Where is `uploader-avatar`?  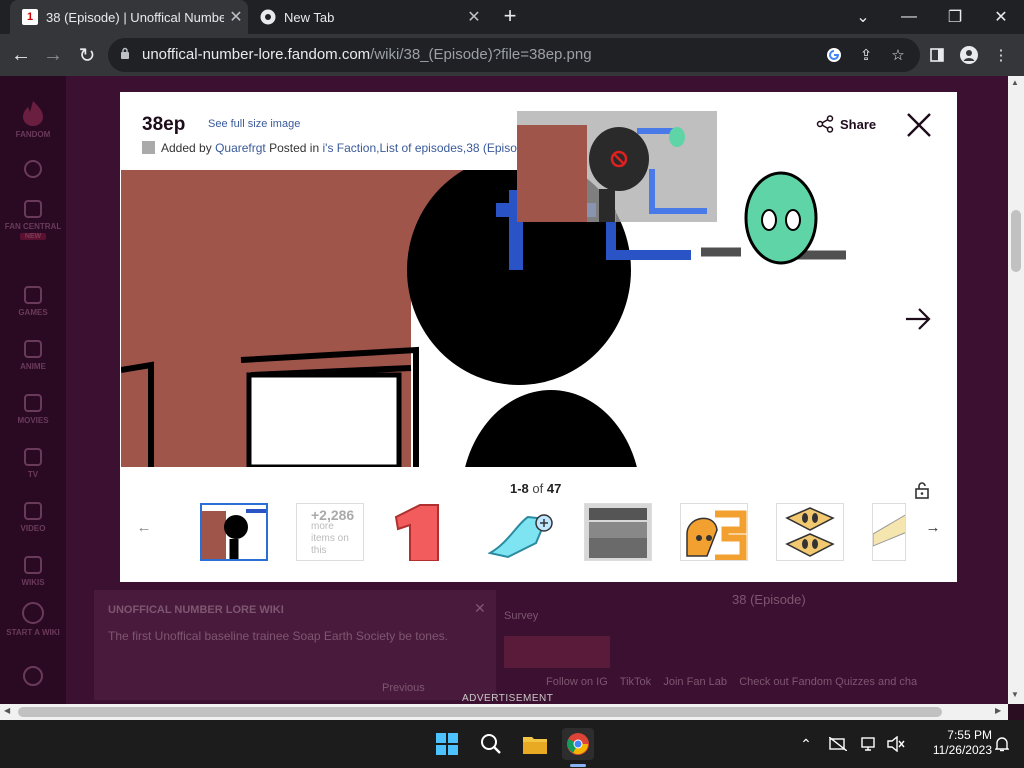 uploader-avatar is located at coordinates (148, 147).